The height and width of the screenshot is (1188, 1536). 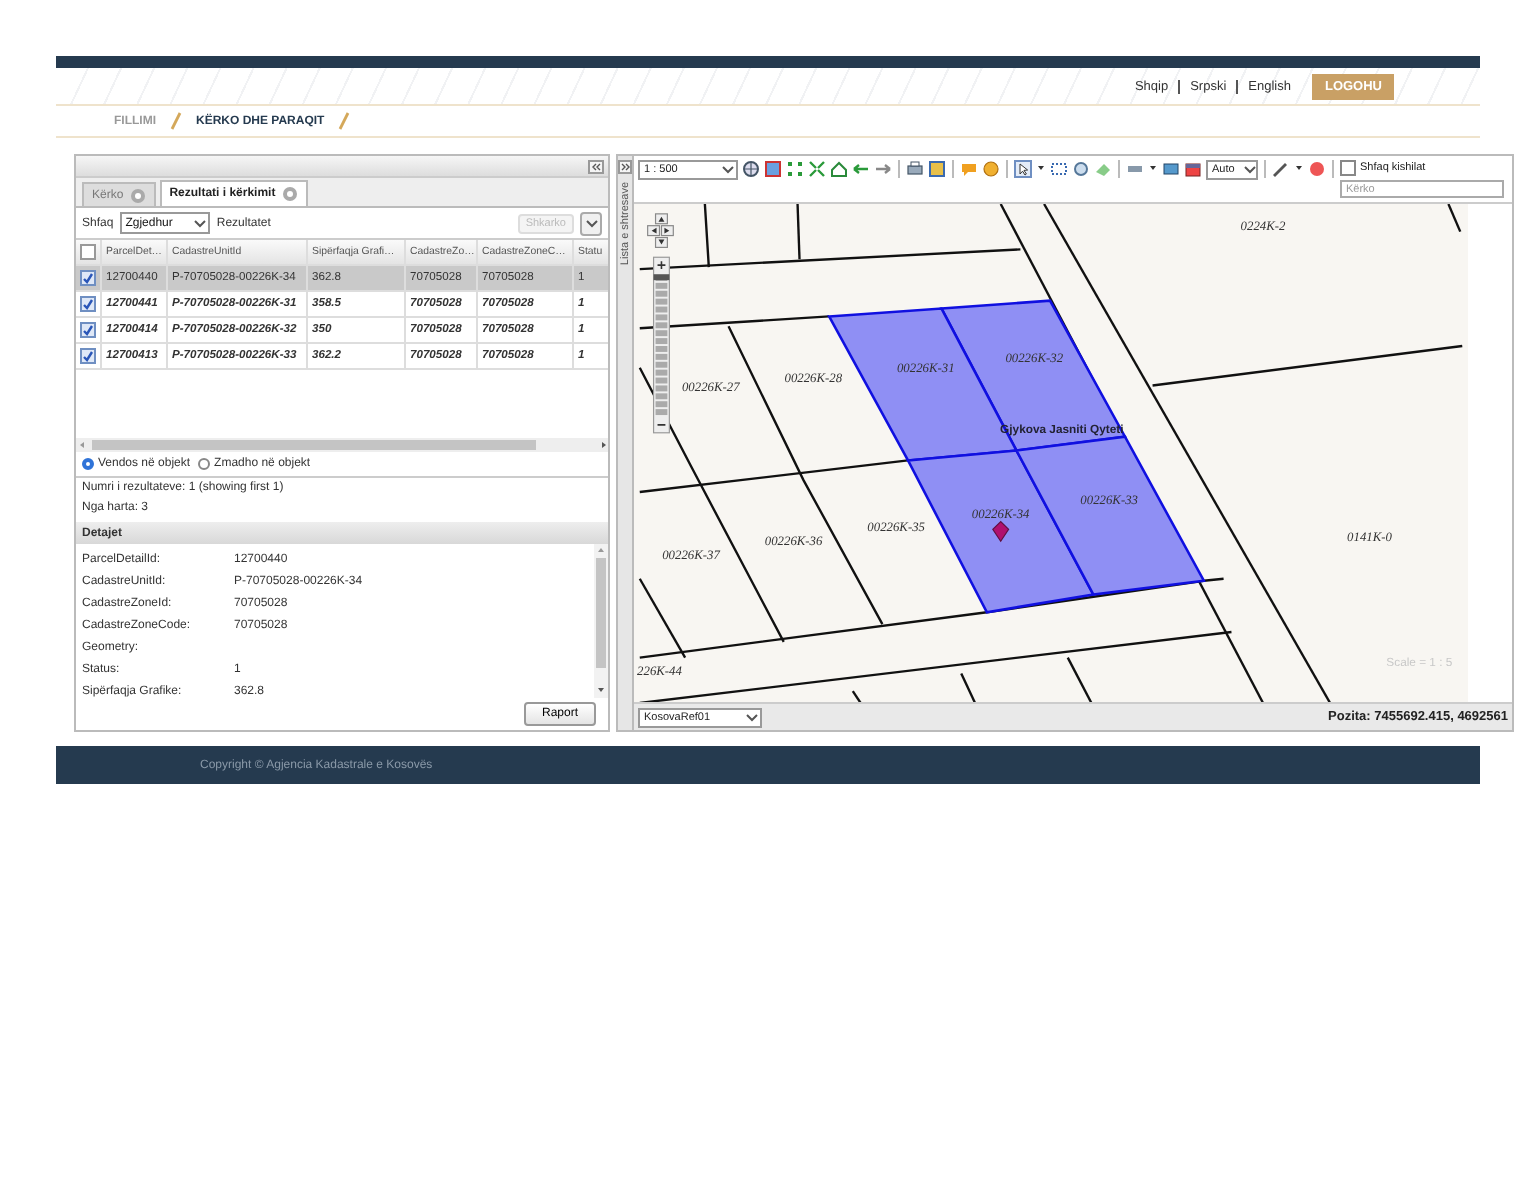 What do you see at coordinates (915, 169) in the screenshot?
I see `printer-icon` at bounding box center [915, 169].